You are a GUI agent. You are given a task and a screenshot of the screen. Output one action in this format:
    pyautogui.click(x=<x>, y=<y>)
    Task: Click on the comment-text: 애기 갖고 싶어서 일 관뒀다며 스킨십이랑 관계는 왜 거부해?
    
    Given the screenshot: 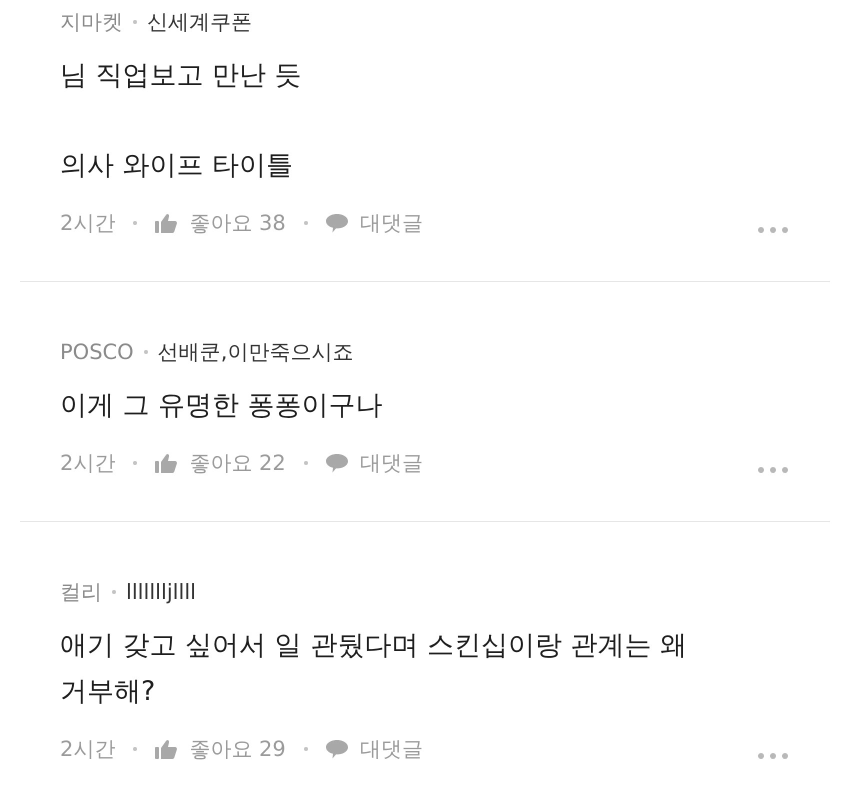 What is the action you would take?
    pyautogui.click(x=374, y=669)
    